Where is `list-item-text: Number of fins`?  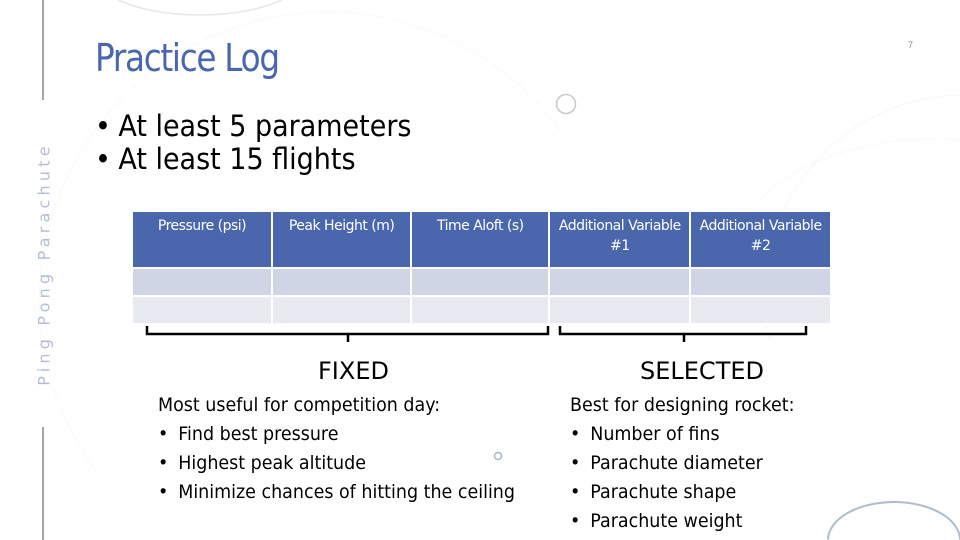
list-item-text: Number of fins is located at coordinates (655, 434).